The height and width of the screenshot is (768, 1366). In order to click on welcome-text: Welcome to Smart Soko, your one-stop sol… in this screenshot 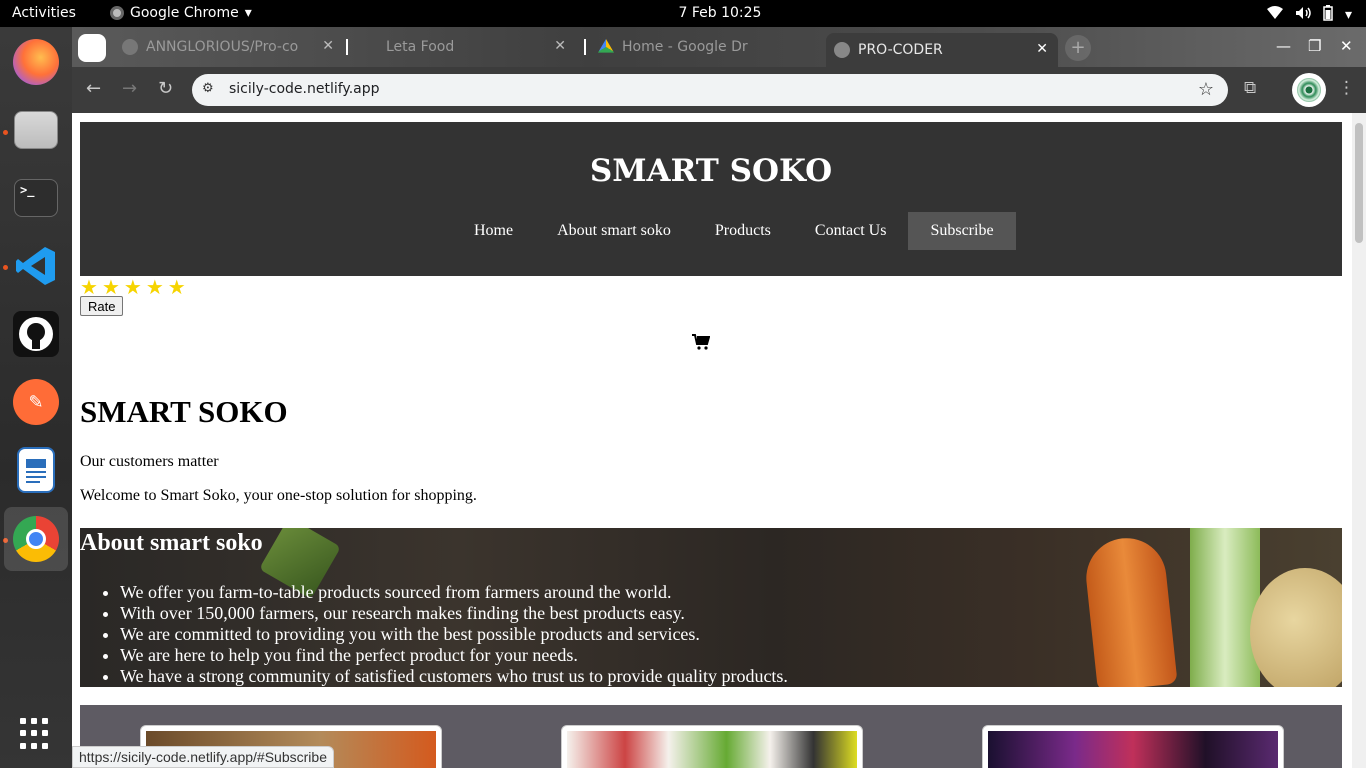, I will do `click(278, 495)`.